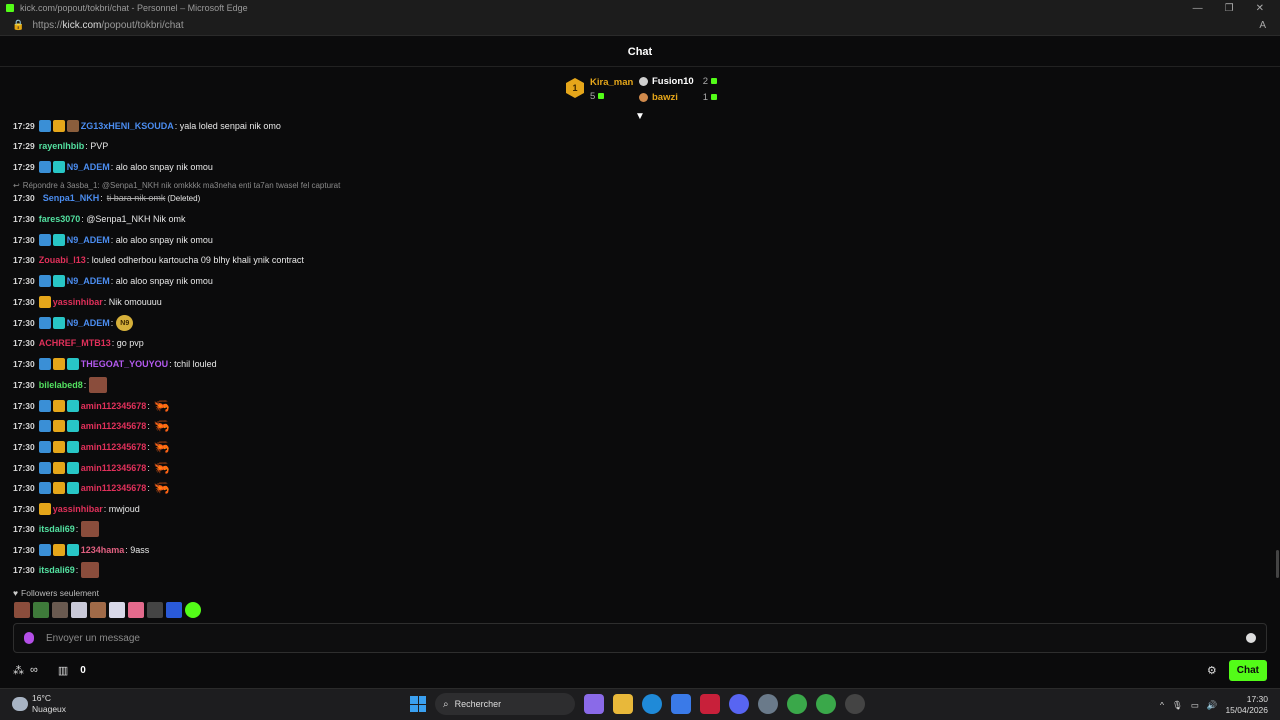 The height and width of the screenshot is (720, 1280). Describe the element at coordinates (768, 704) in the screenshot. I see `settings-icon` at that location.